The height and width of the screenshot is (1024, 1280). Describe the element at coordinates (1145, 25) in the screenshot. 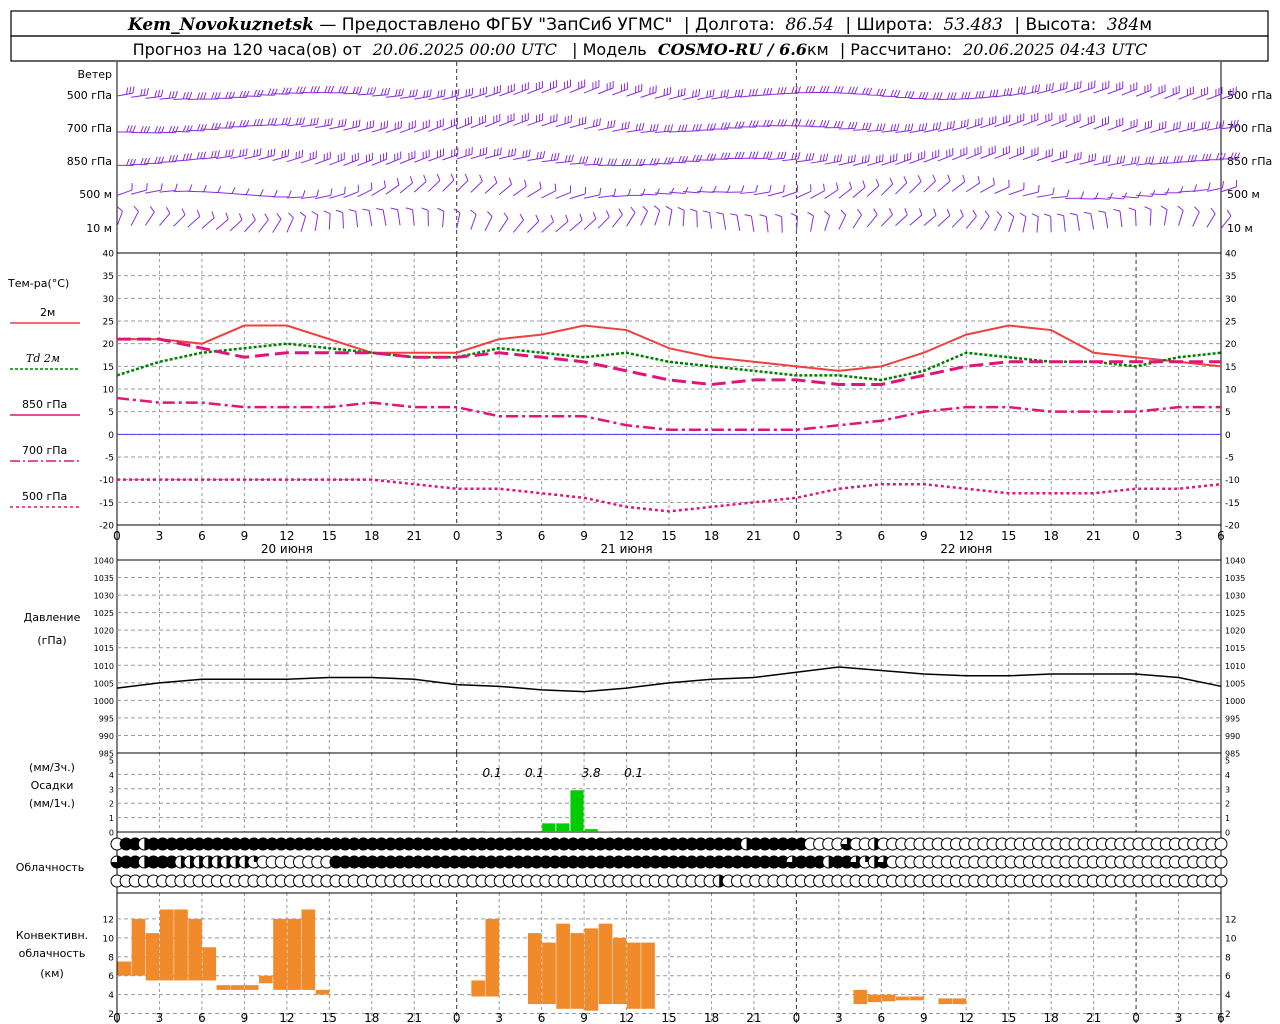

I see `alt-unit: м` at that location.